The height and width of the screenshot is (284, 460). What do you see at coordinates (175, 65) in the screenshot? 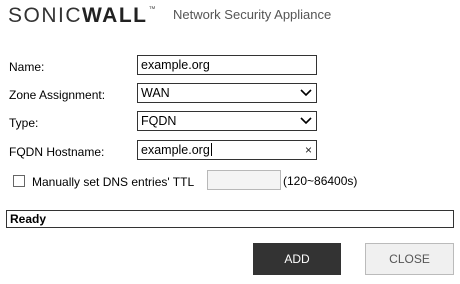
I see `name-input-value: example.org` at bounding box center [175, 65].